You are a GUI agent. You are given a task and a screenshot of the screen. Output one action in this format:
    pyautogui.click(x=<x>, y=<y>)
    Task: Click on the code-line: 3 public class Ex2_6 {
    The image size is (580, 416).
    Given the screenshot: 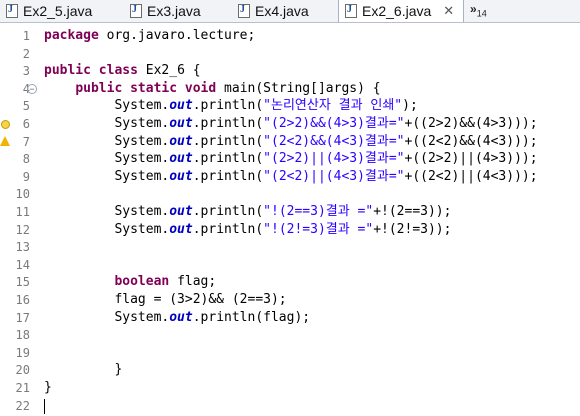 What is the action you would take?
    pyautogui.click(x=290, y=71)
    